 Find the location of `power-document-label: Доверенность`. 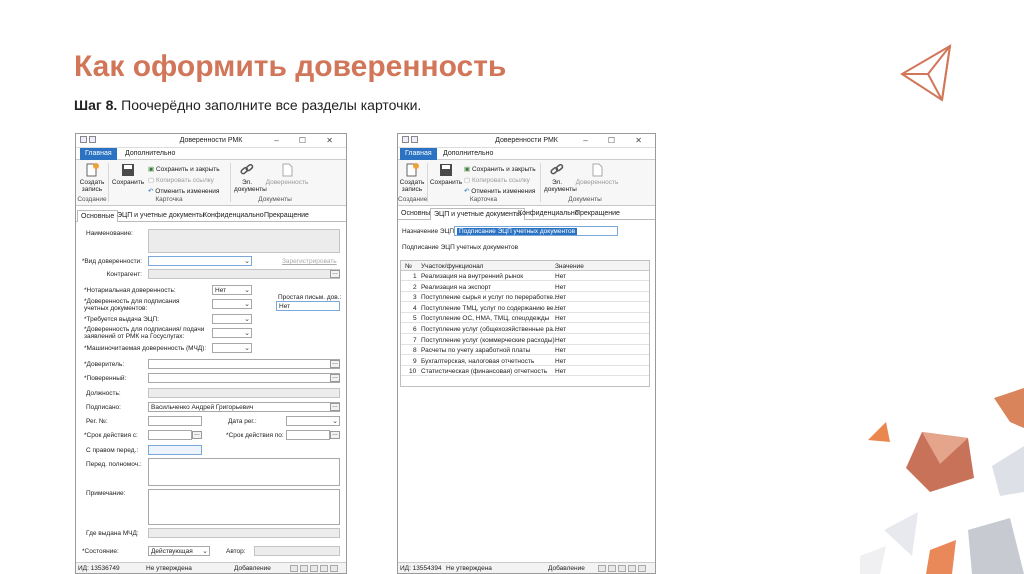

power-document-label: Доверенность is located at coordinates (287, 182).